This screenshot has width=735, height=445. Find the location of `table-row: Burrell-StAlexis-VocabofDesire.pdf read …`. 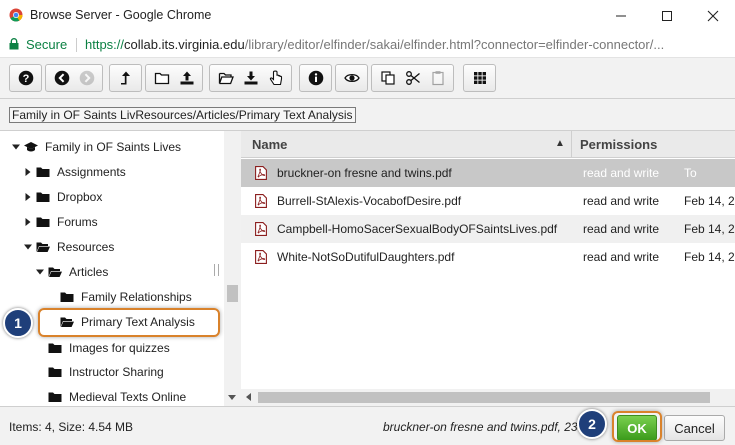

table-row: Burrell-StAlexis-VocabofDesire.pdf read … is located at coordinates (488, 201).